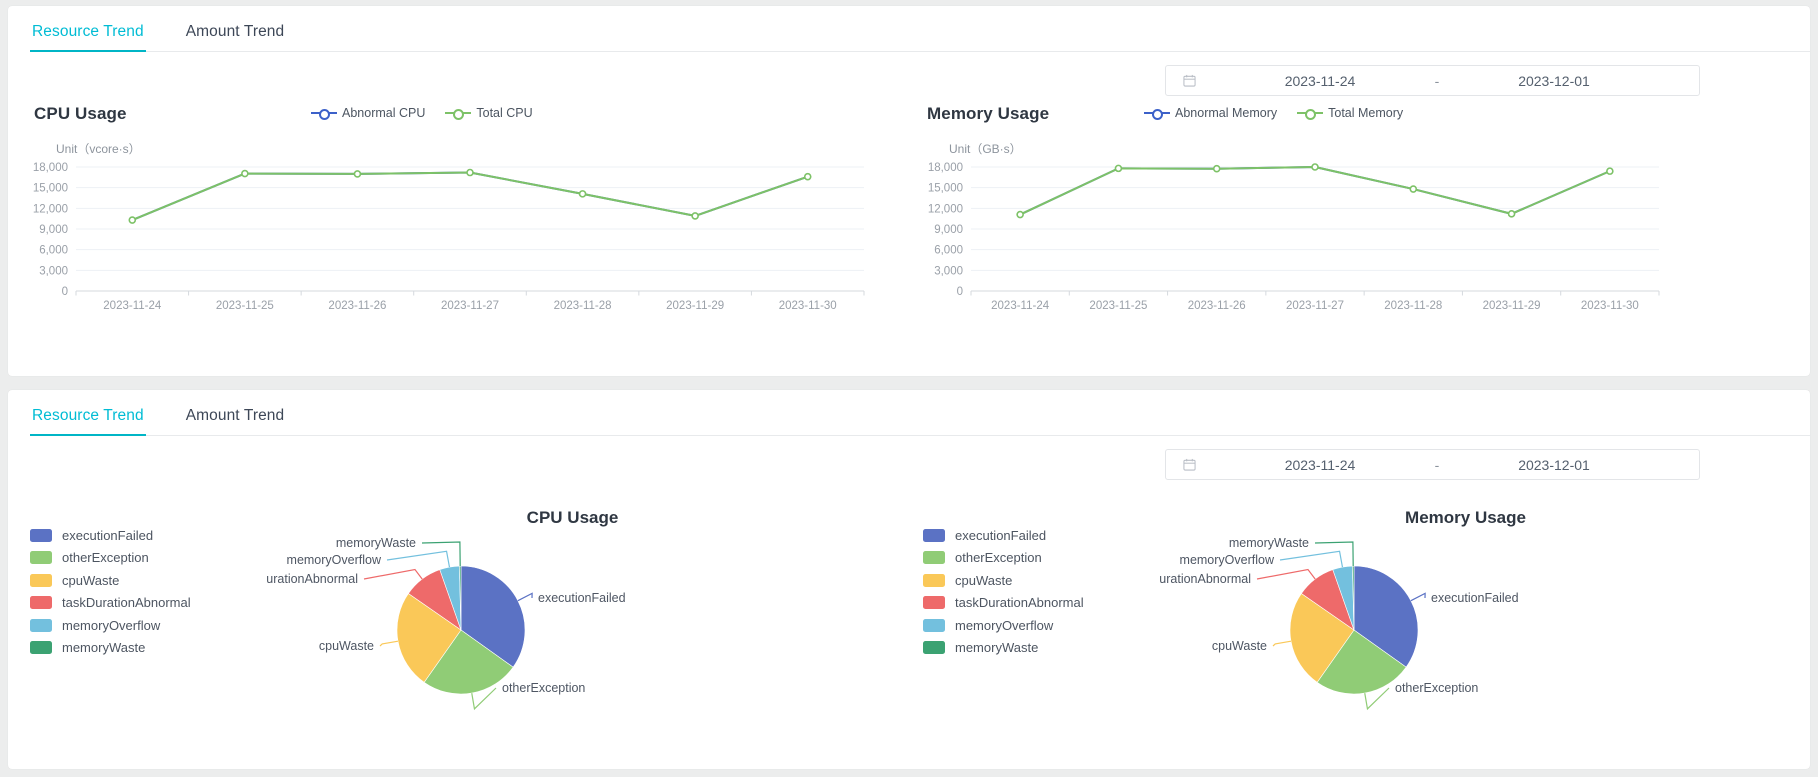  Describe the element at coordinates (1320, 465) in the screenshot. I see `date-start-bottom: 2023-11-24` at that location.